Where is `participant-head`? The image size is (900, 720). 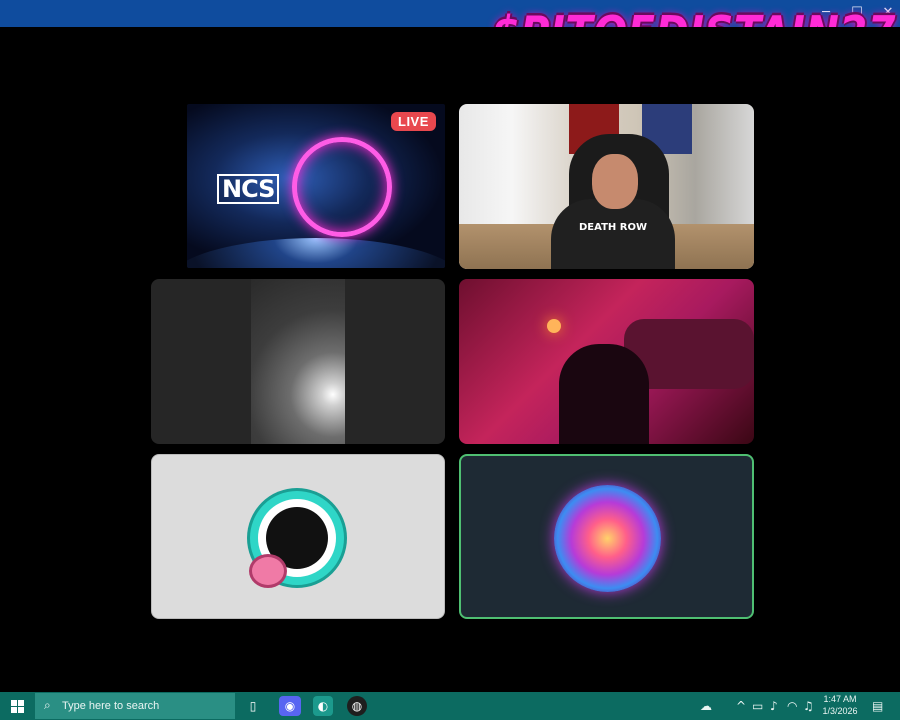 participant-head is located at coordinates (615, 181).